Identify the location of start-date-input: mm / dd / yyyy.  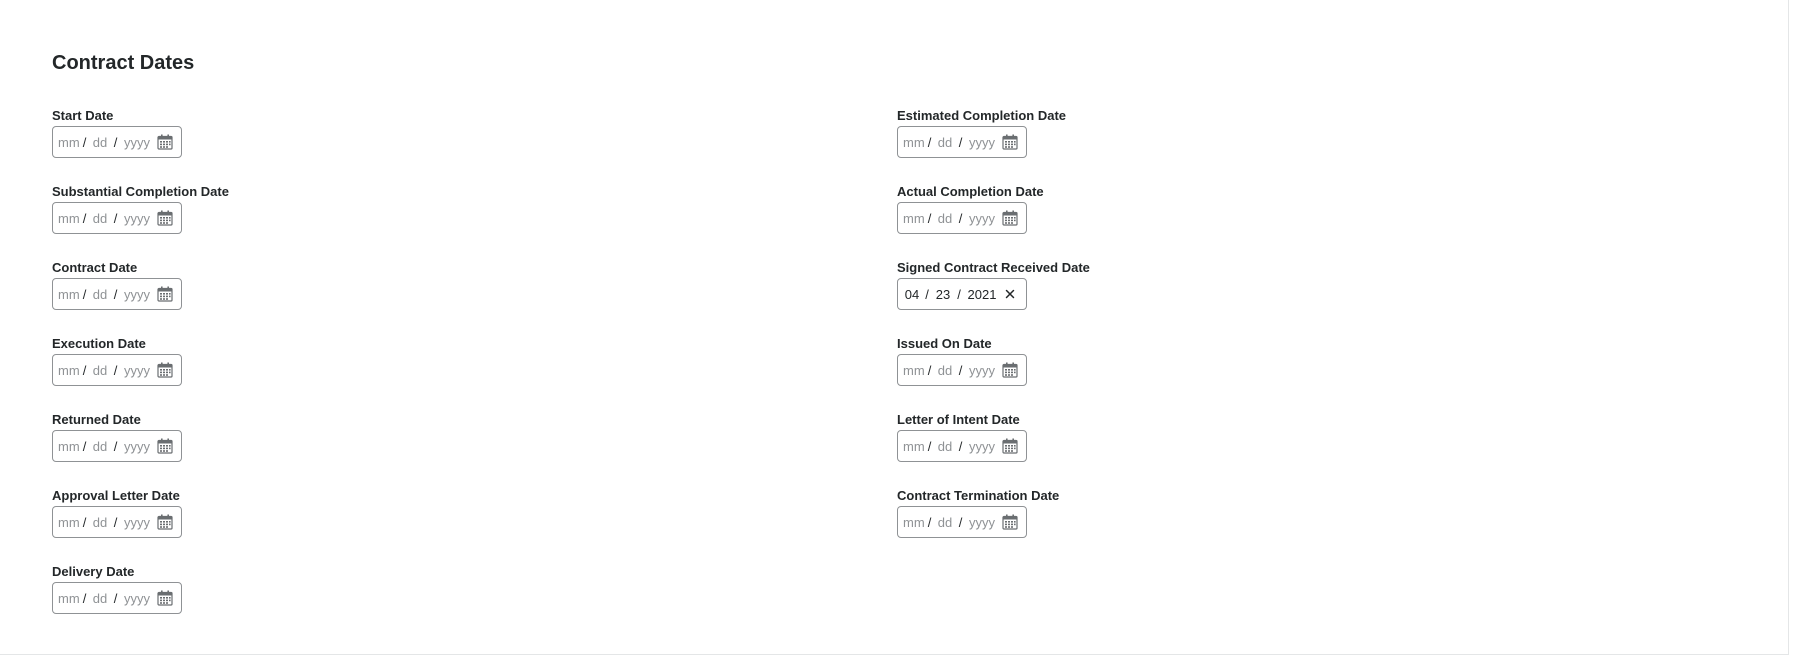
(117, 142).